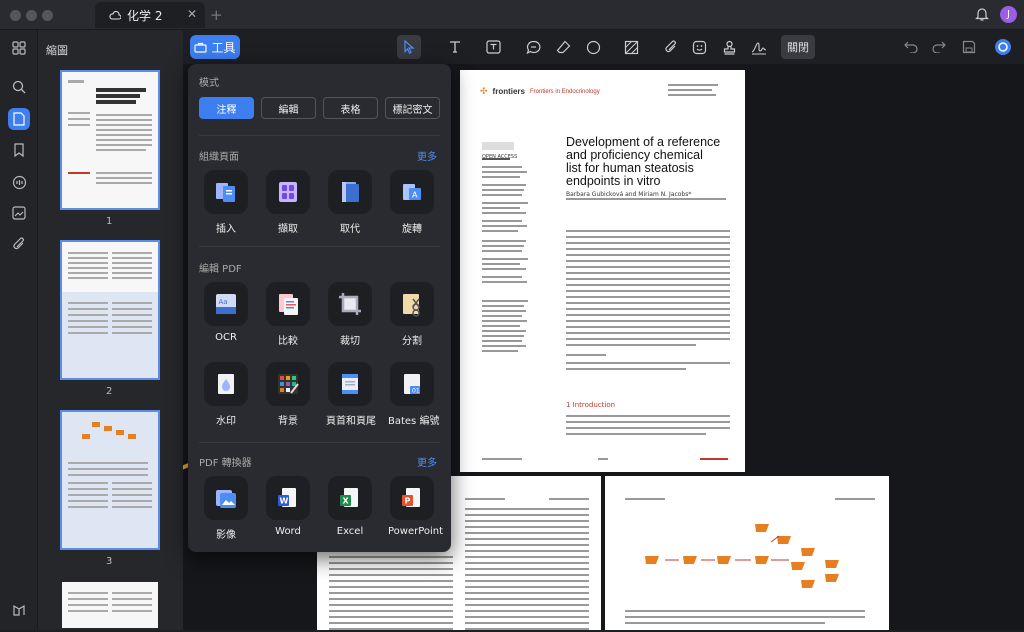 The height and width of the screenshot is (632, 1024). I want to click on tools-button: 工具, so click(215, 47).